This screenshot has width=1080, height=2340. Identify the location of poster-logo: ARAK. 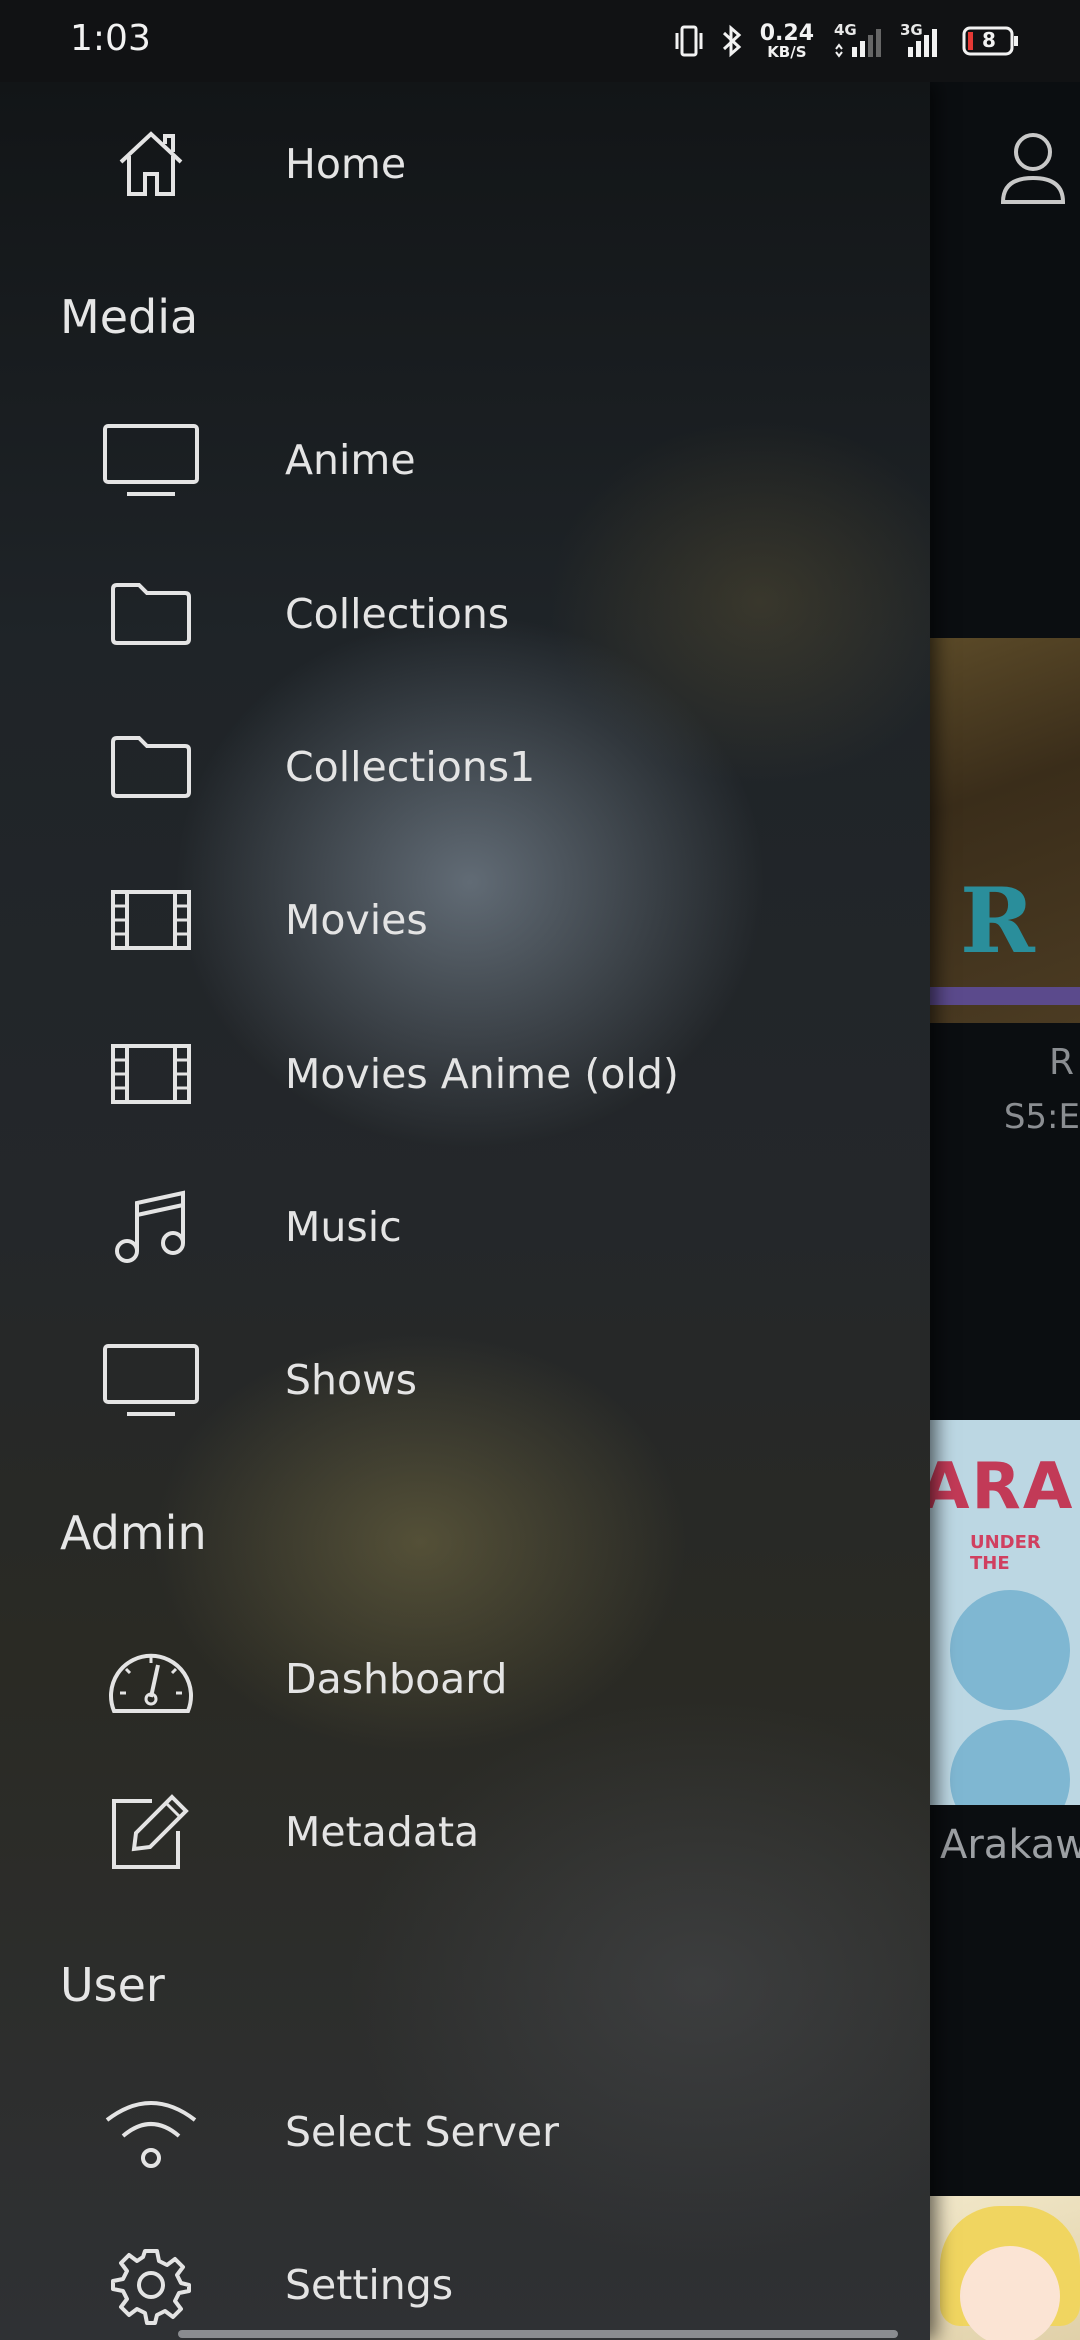
(1005, 1487).